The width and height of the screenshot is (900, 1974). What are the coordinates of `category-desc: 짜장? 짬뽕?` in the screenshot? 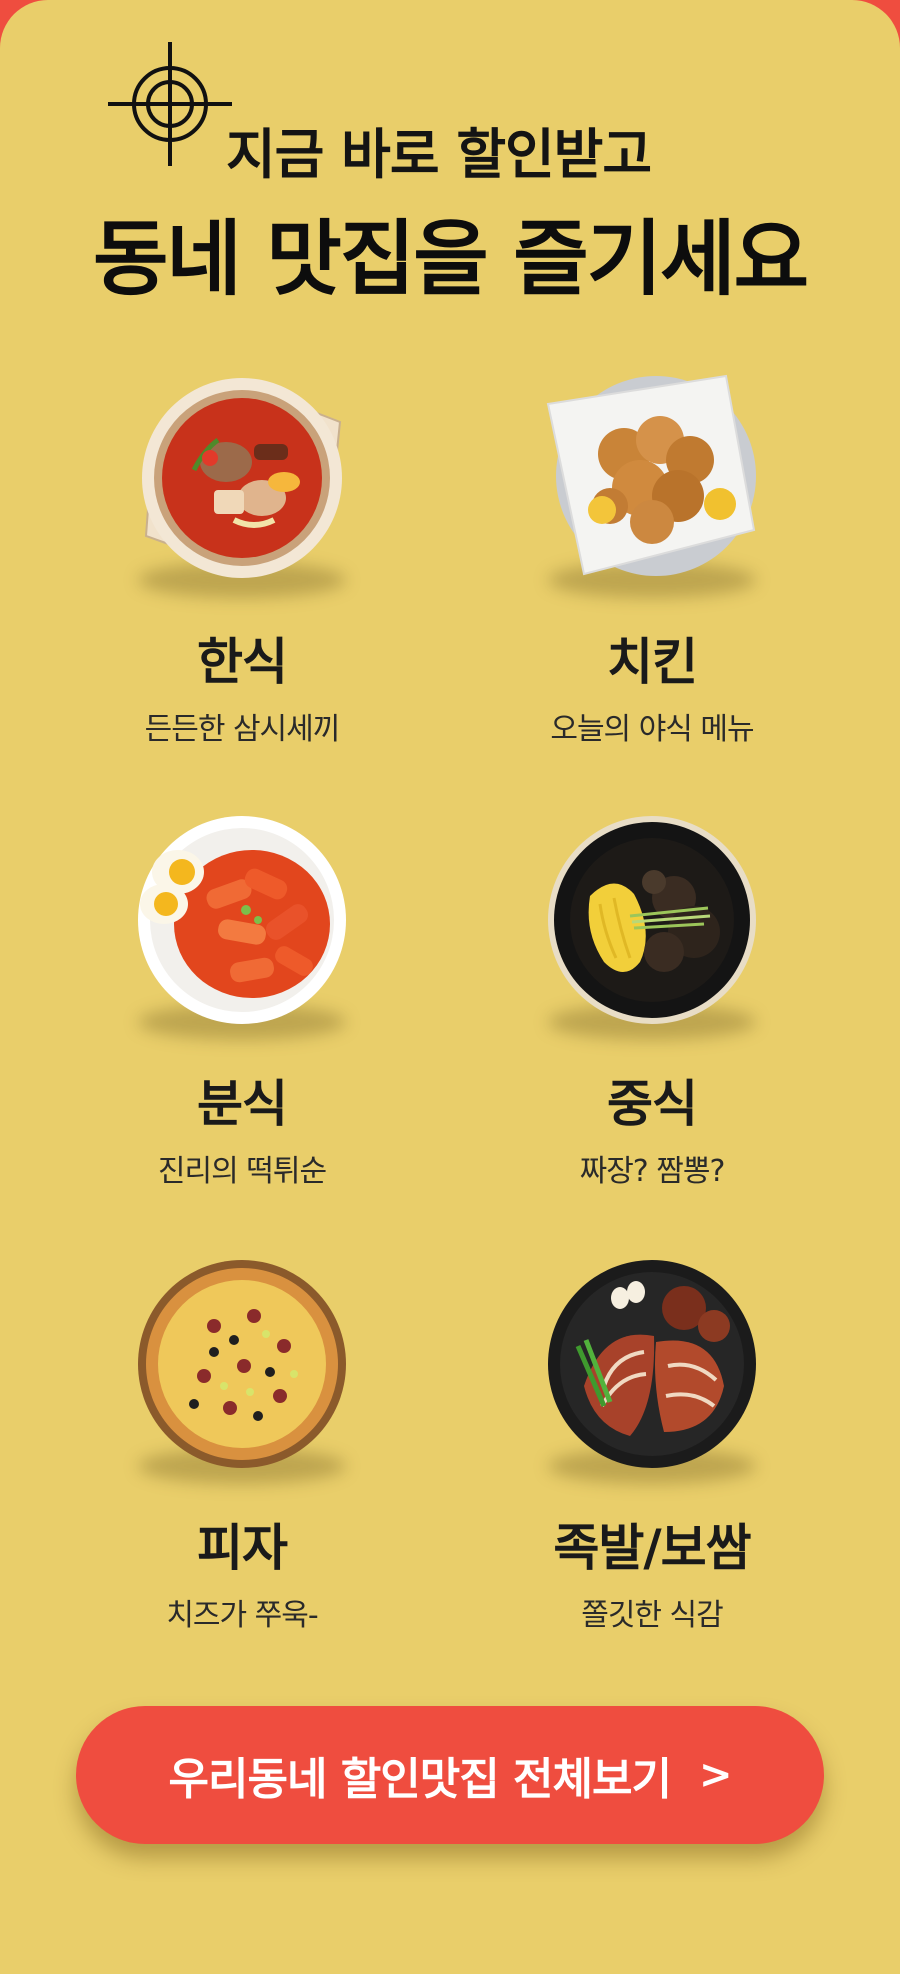 It's located at (652, 1171).